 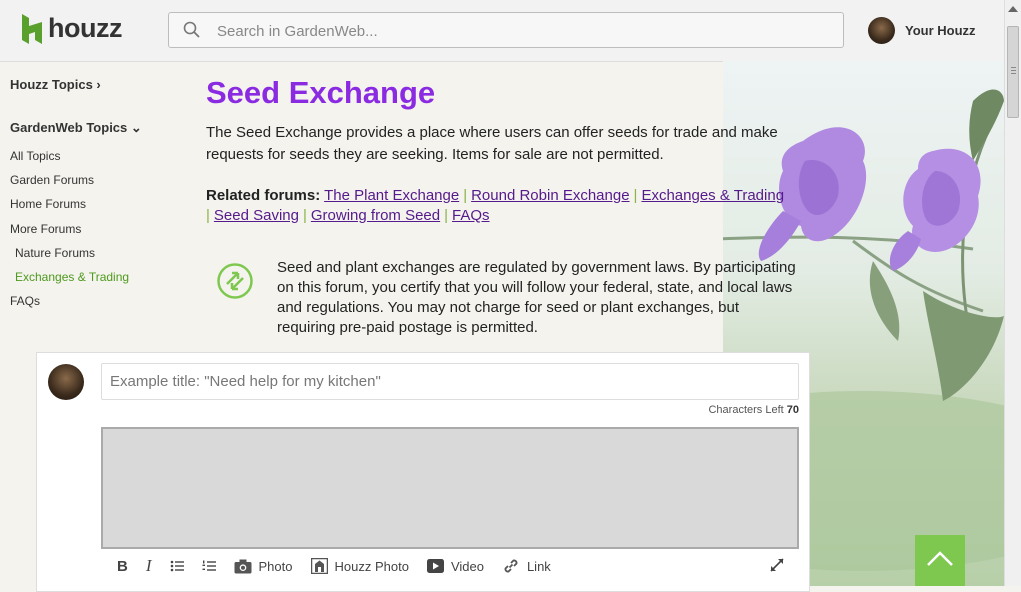 I want to click on video-label: Video, so click(x=467, y=566).